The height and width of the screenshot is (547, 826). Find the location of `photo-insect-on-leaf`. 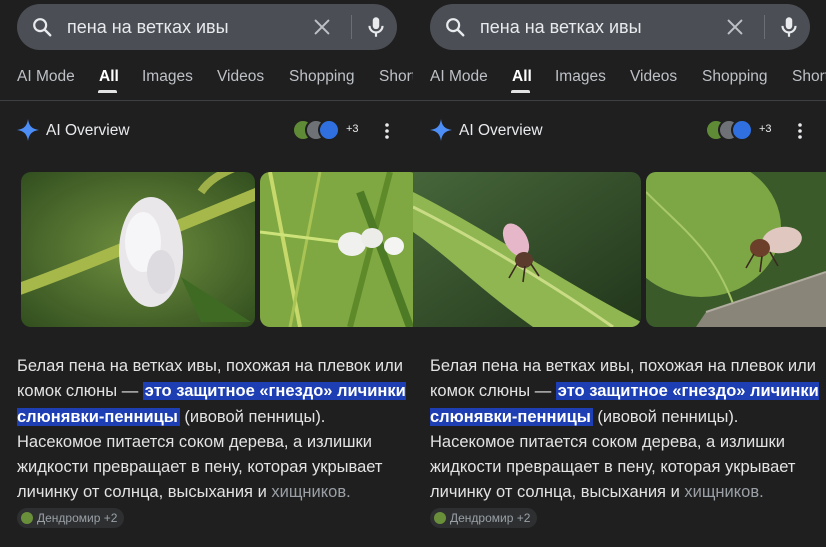

photo-insect-on-leaf is located at coordinates (527, 249).